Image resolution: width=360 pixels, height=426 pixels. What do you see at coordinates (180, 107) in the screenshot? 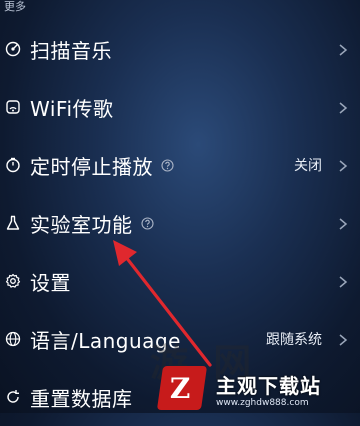
I see `menu-item-wifi-transfer: WiFi传歌` at bounding box center [180, 107].